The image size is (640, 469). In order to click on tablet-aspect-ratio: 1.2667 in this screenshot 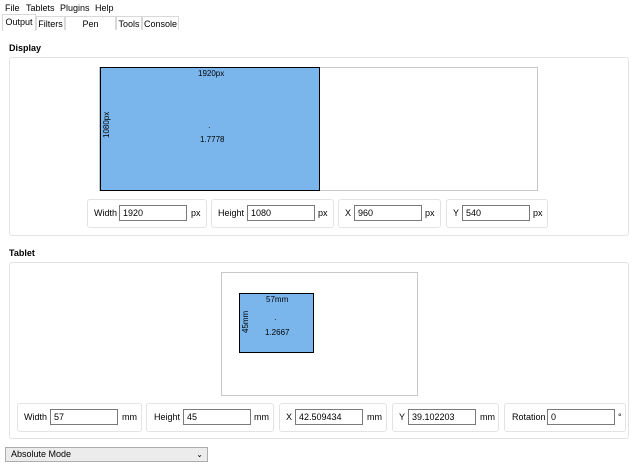, I will do `click(277, 332)`.